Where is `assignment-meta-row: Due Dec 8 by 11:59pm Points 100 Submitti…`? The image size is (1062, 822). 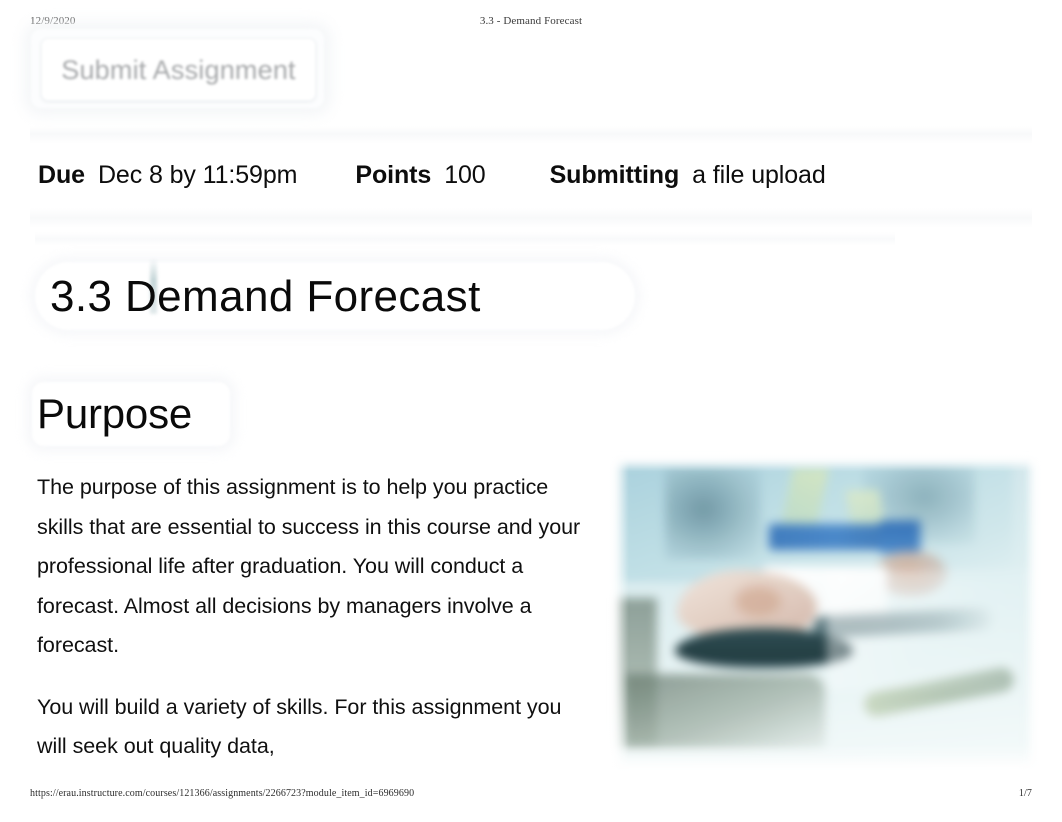 assignment-meta-row: Due Dec 8 by 11:59pm Points 100 Submitti… is located at coordinates (432, 175).